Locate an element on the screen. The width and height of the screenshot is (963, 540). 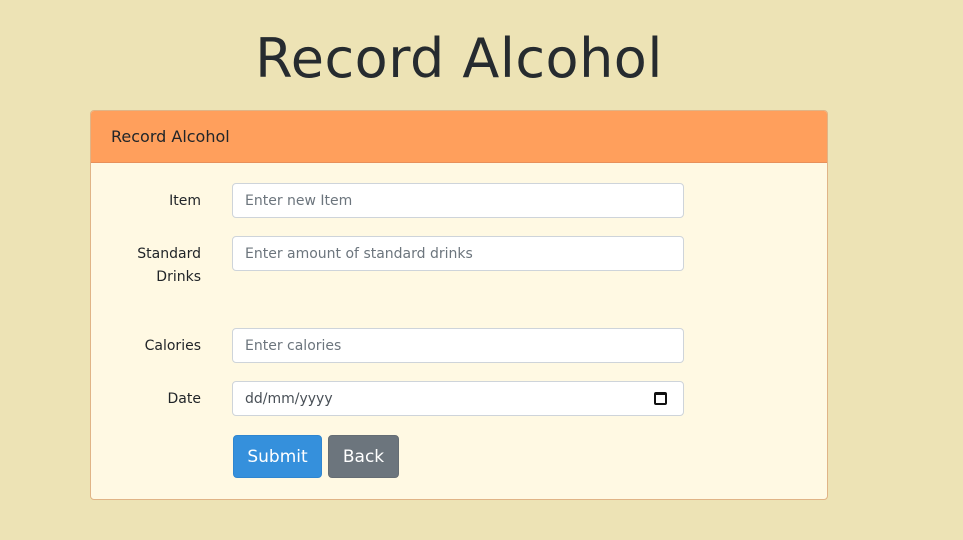
standard-drinks-label-line2: Drinks is located at coordinates (178, 277).